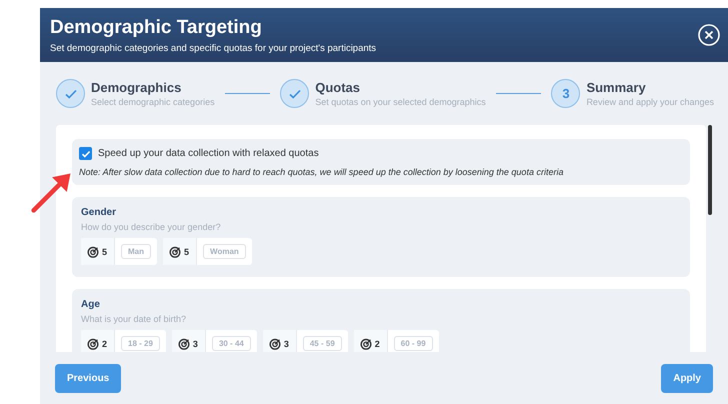 The width and height of the screenshot is (728, 404). I want to click on note-text: Note: After slow data collection due to hard to reach quotas, we will speed up the collection by loosening the quota criteria, so click(321, 172).